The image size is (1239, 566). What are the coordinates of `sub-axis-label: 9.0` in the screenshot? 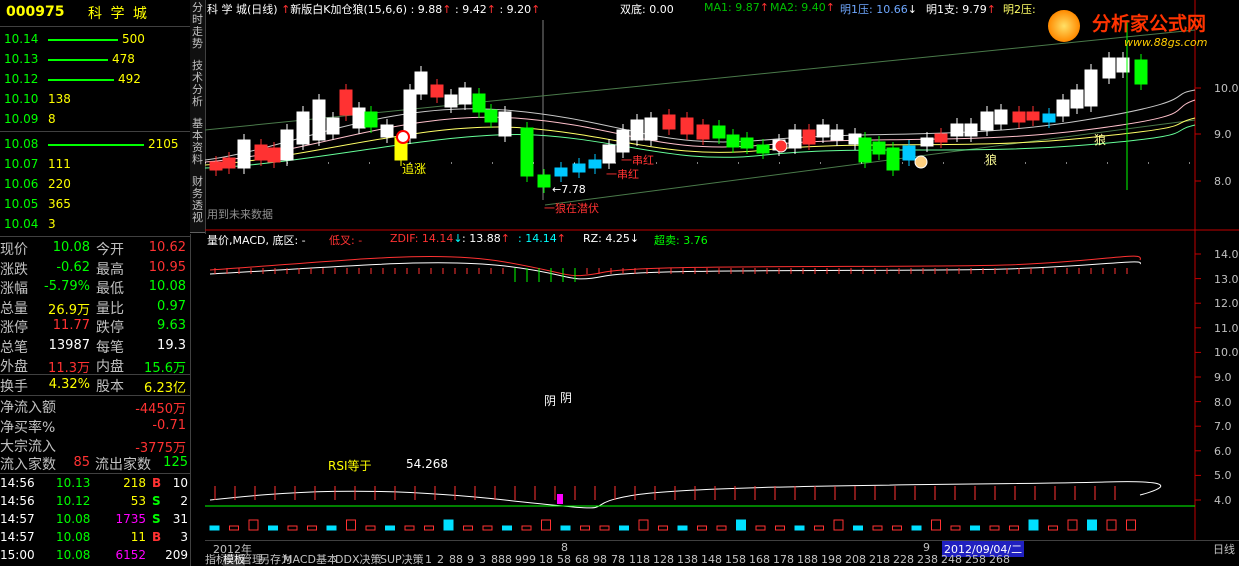 It's located at (1223, 377).